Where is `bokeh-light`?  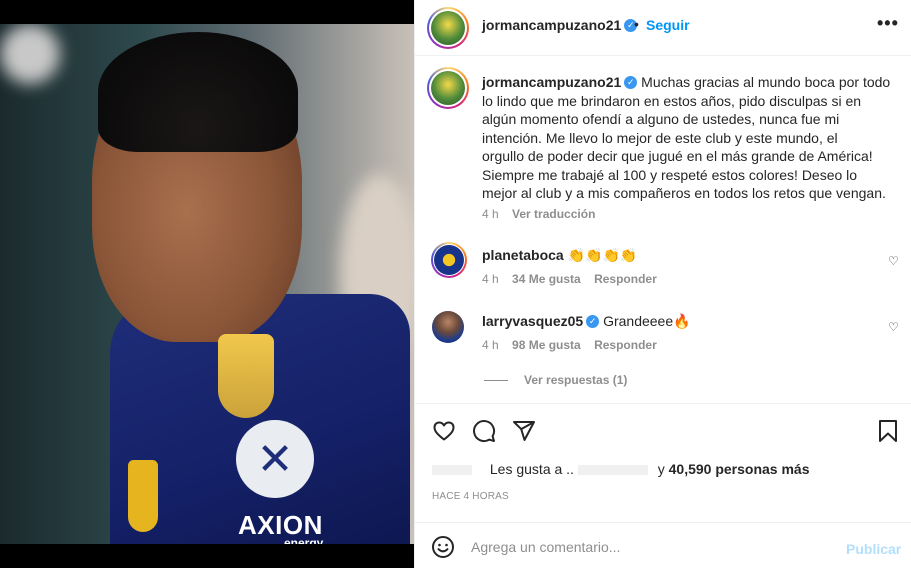 bokeh-light is located at coordinates (30, 54).